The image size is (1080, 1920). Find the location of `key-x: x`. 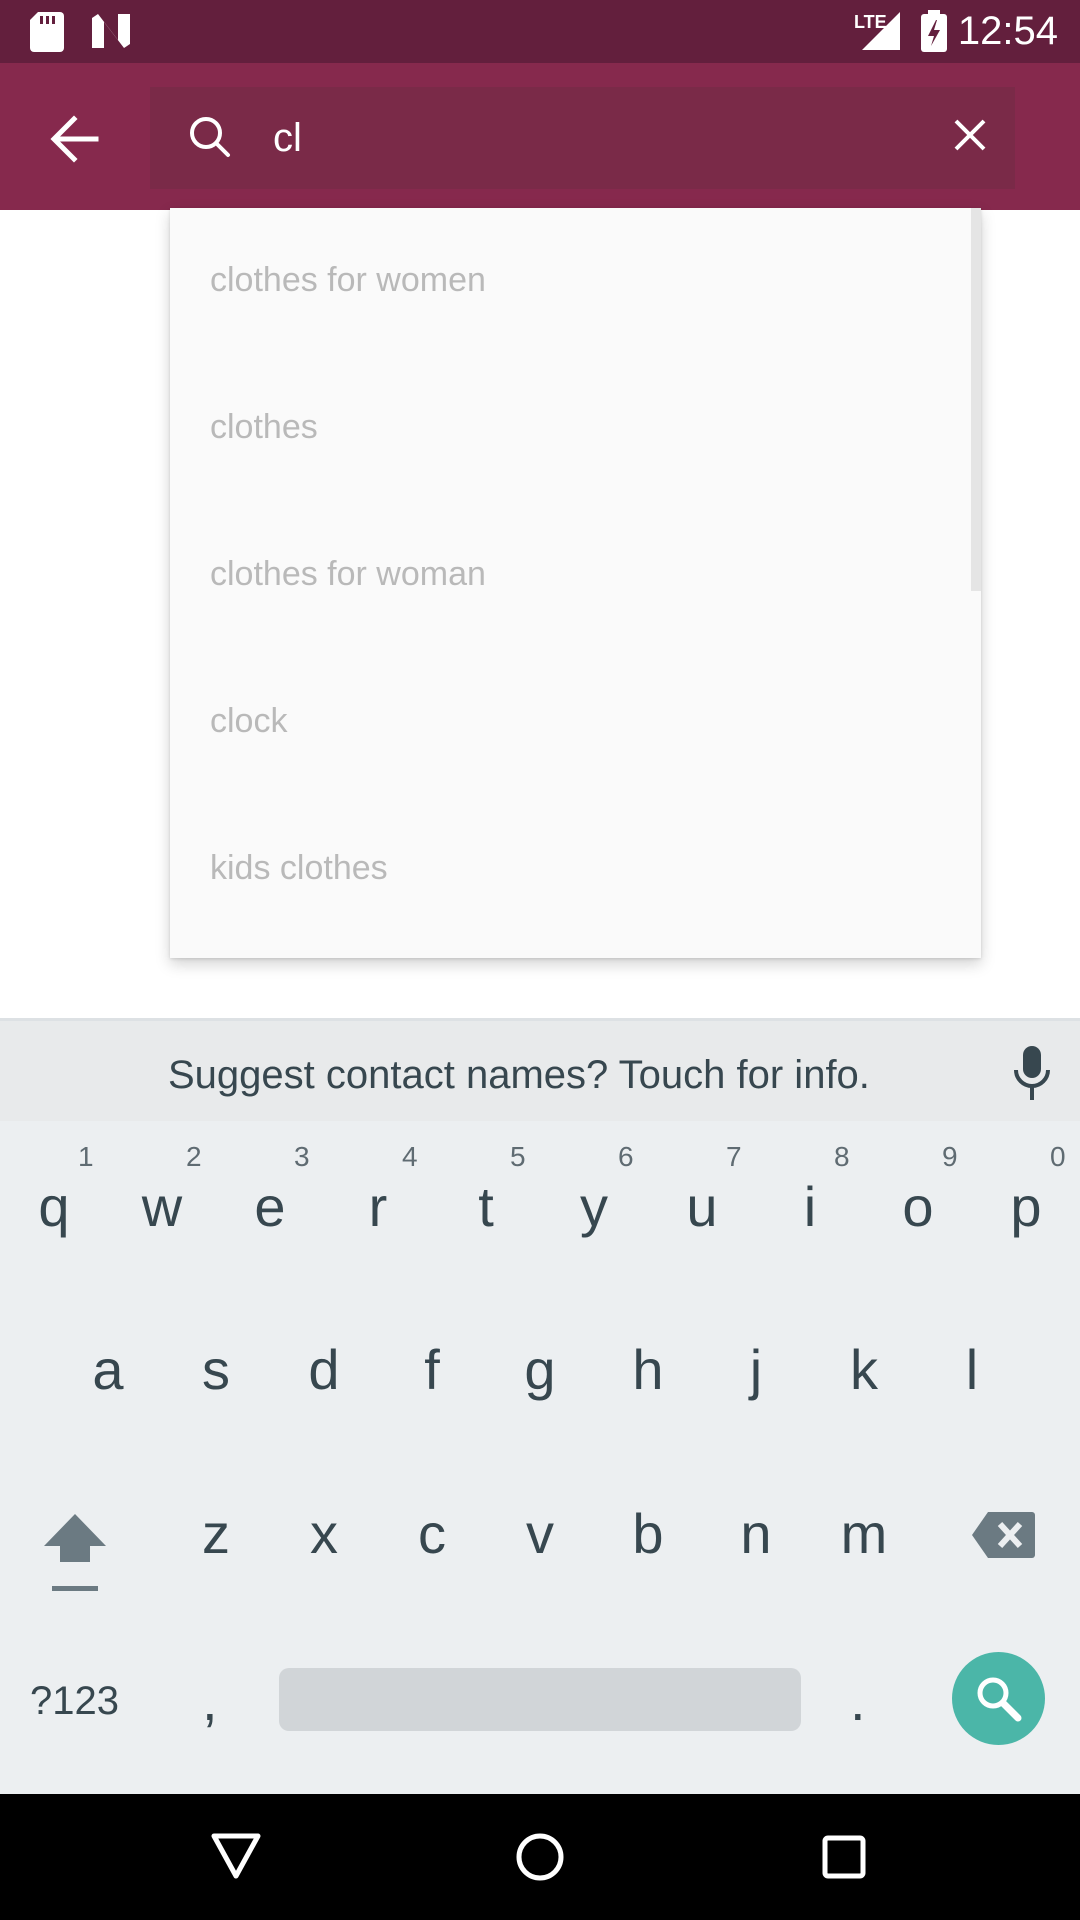

key-x: x is located at coordinates (324, 1550).